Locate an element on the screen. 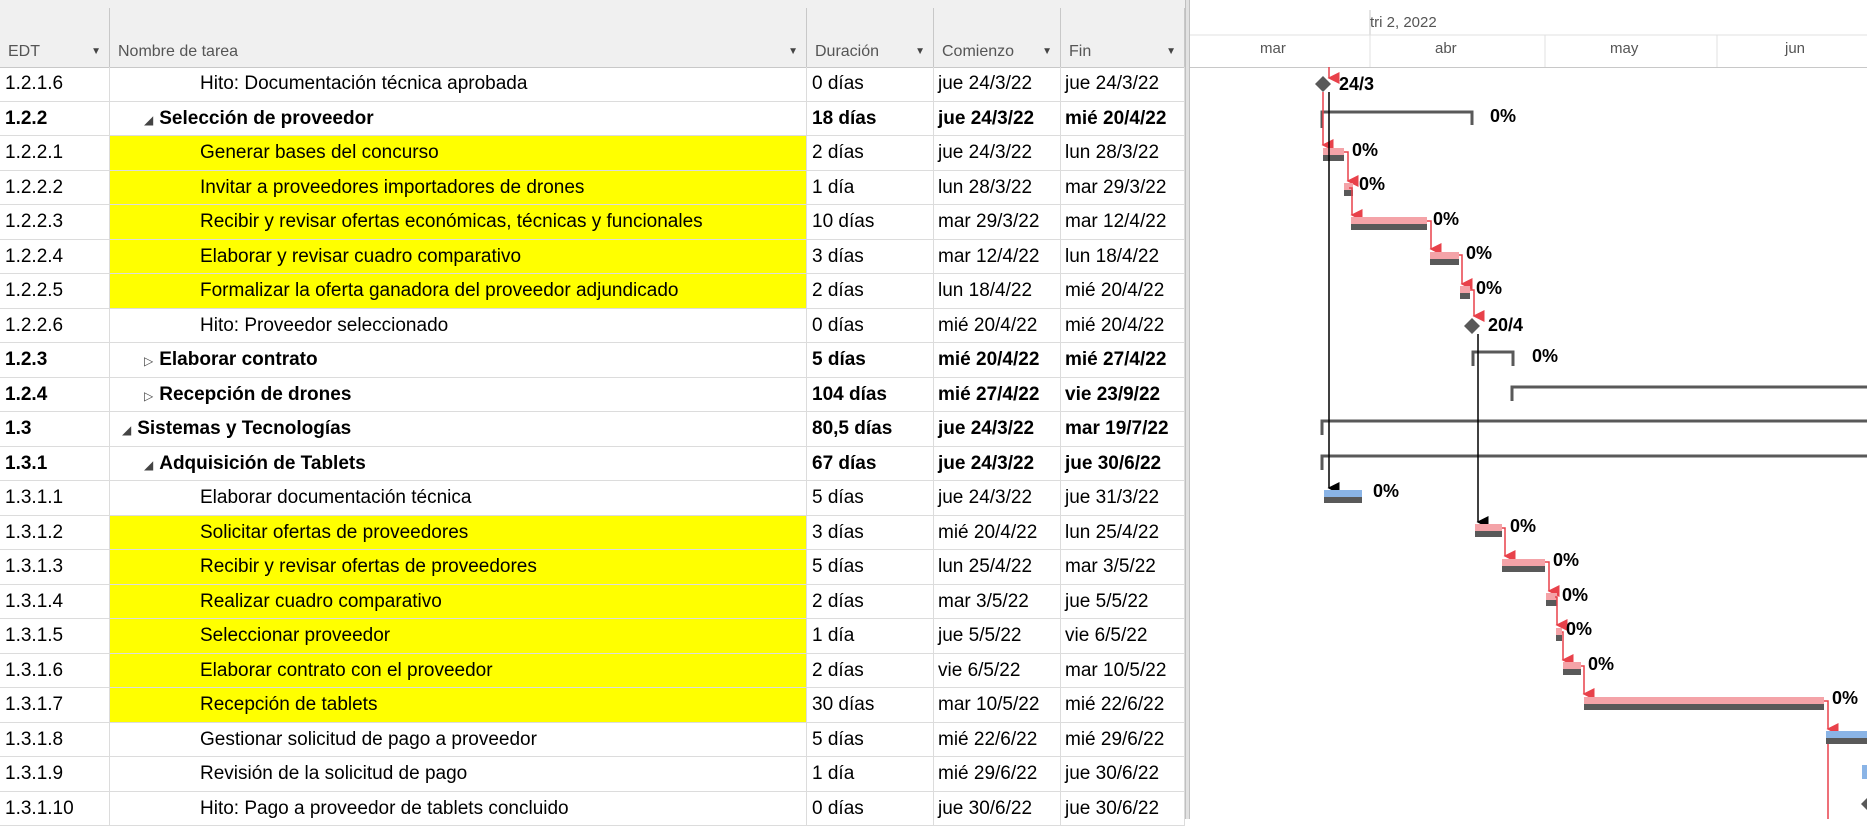 The width and height of the screenshot is (1867, 826). task-name-cell: Elaborar y revisar cuadro comparativo is located at coordinates (458, 257).